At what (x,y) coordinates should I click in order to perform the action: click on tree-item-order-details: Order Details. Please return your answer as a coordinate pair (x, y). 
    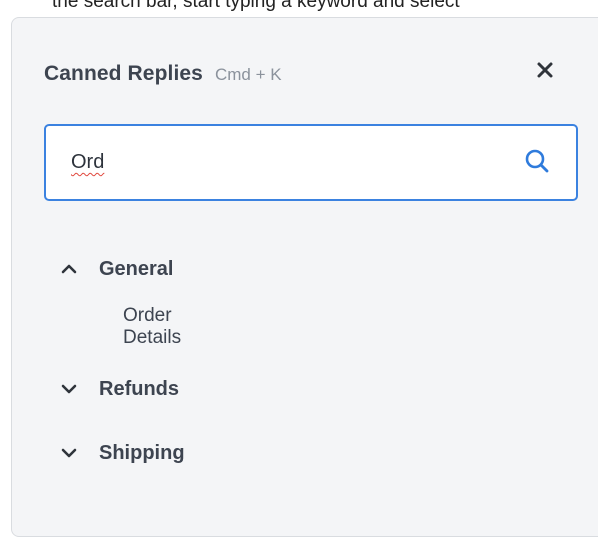
    Looking at the image, I should click on (152, 326).